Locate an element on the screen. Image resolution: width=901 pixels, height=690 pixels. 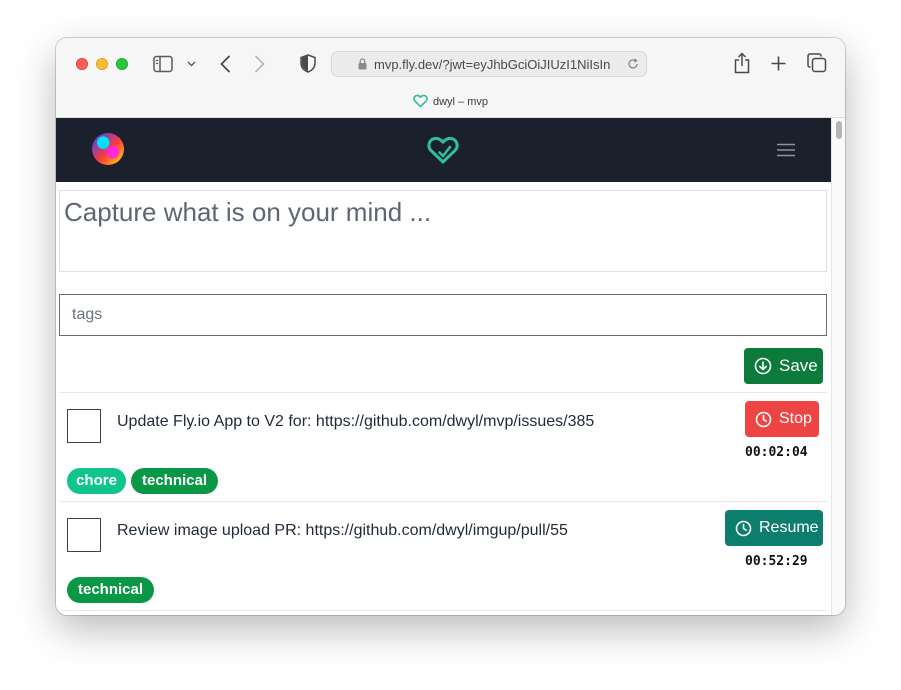
tab-title-label: dwyl – mvp is located at coordinates (460, 102).